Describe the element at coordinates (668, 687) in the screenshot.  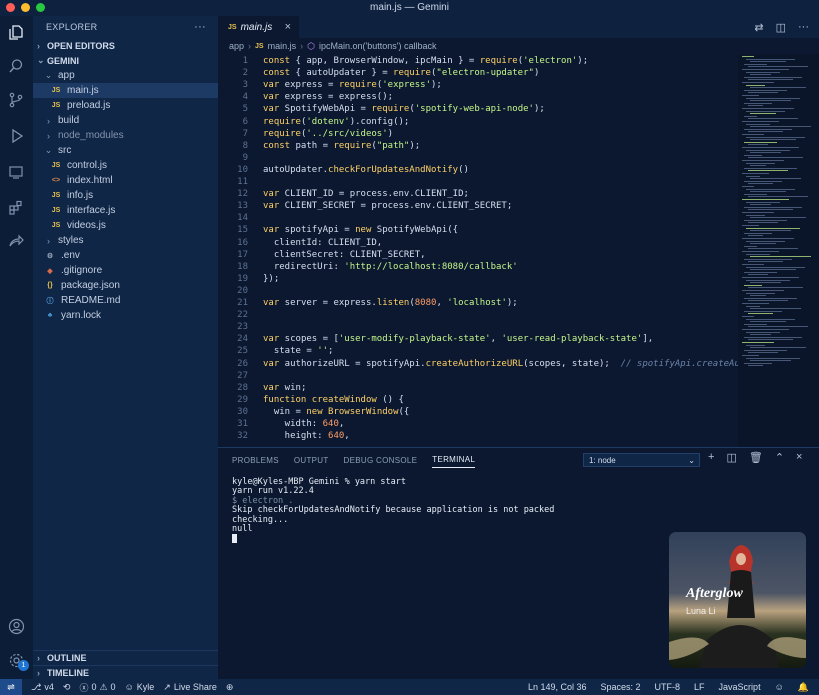
I see `encoding: UTF-8` at that location.